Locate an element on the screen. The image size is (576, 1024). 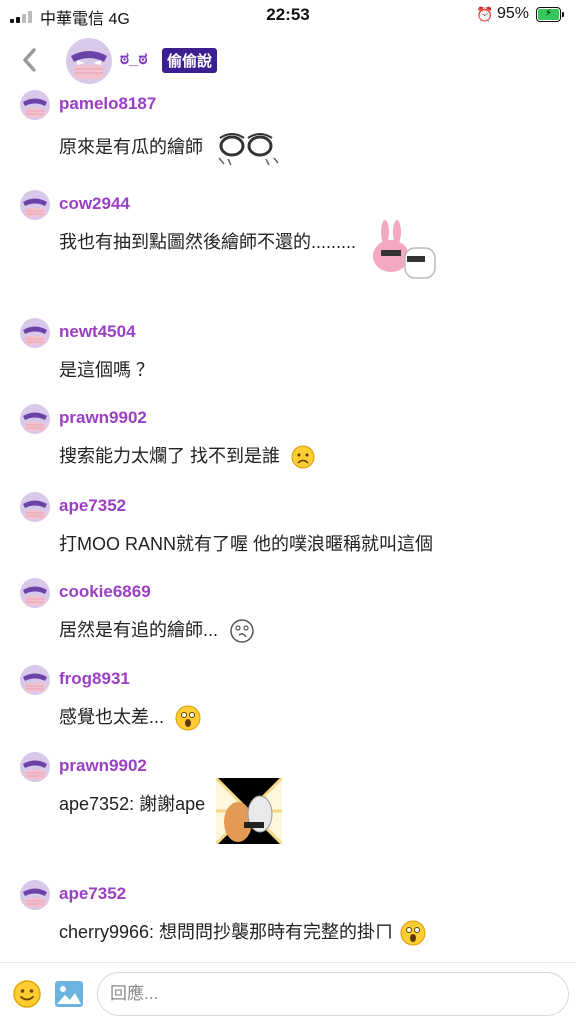
reply-input is located at coordinates (333, 994).